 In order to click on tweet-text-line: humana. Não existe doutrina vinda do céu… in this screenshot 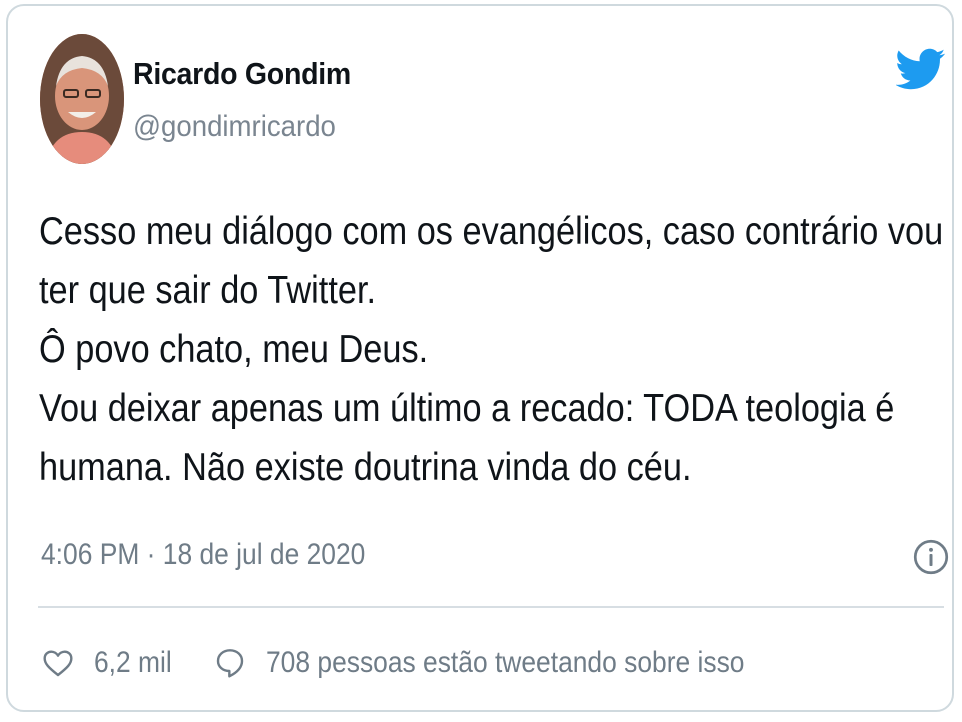, I will do `click(365, 467)`.